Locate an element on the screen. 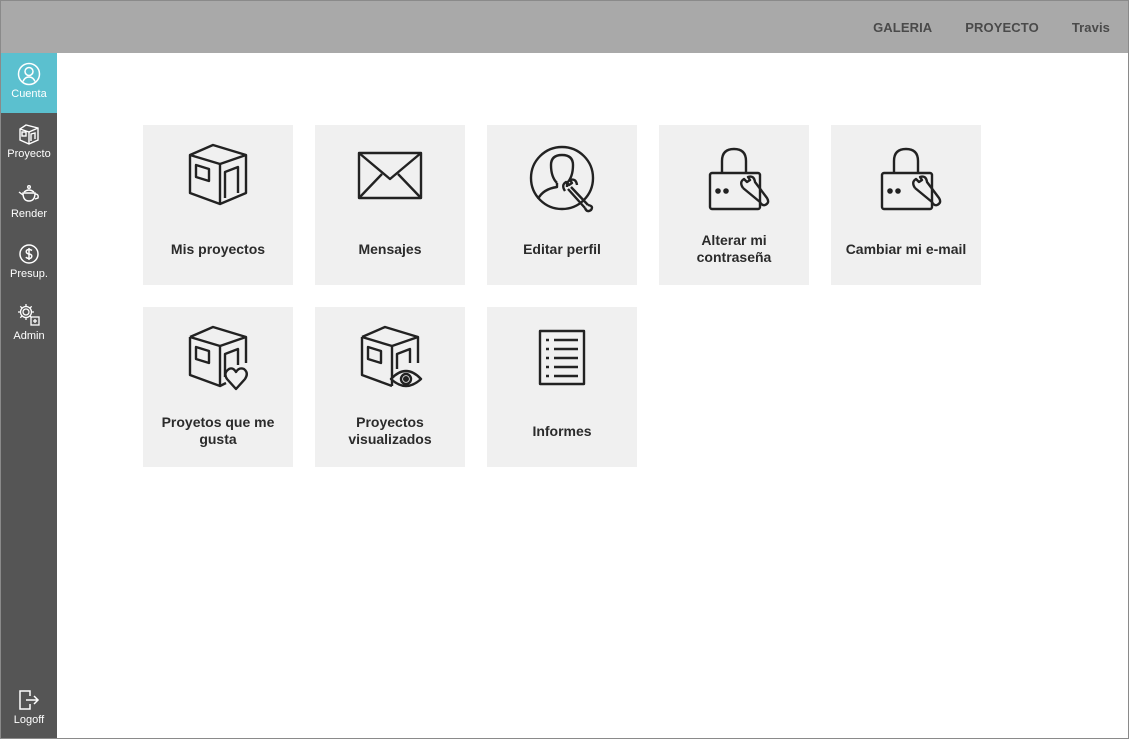 This screenshot has width=1129, height=739. tile-alterar-contrasena: Alterar mi contraseña is located at coordinates (734, 205).